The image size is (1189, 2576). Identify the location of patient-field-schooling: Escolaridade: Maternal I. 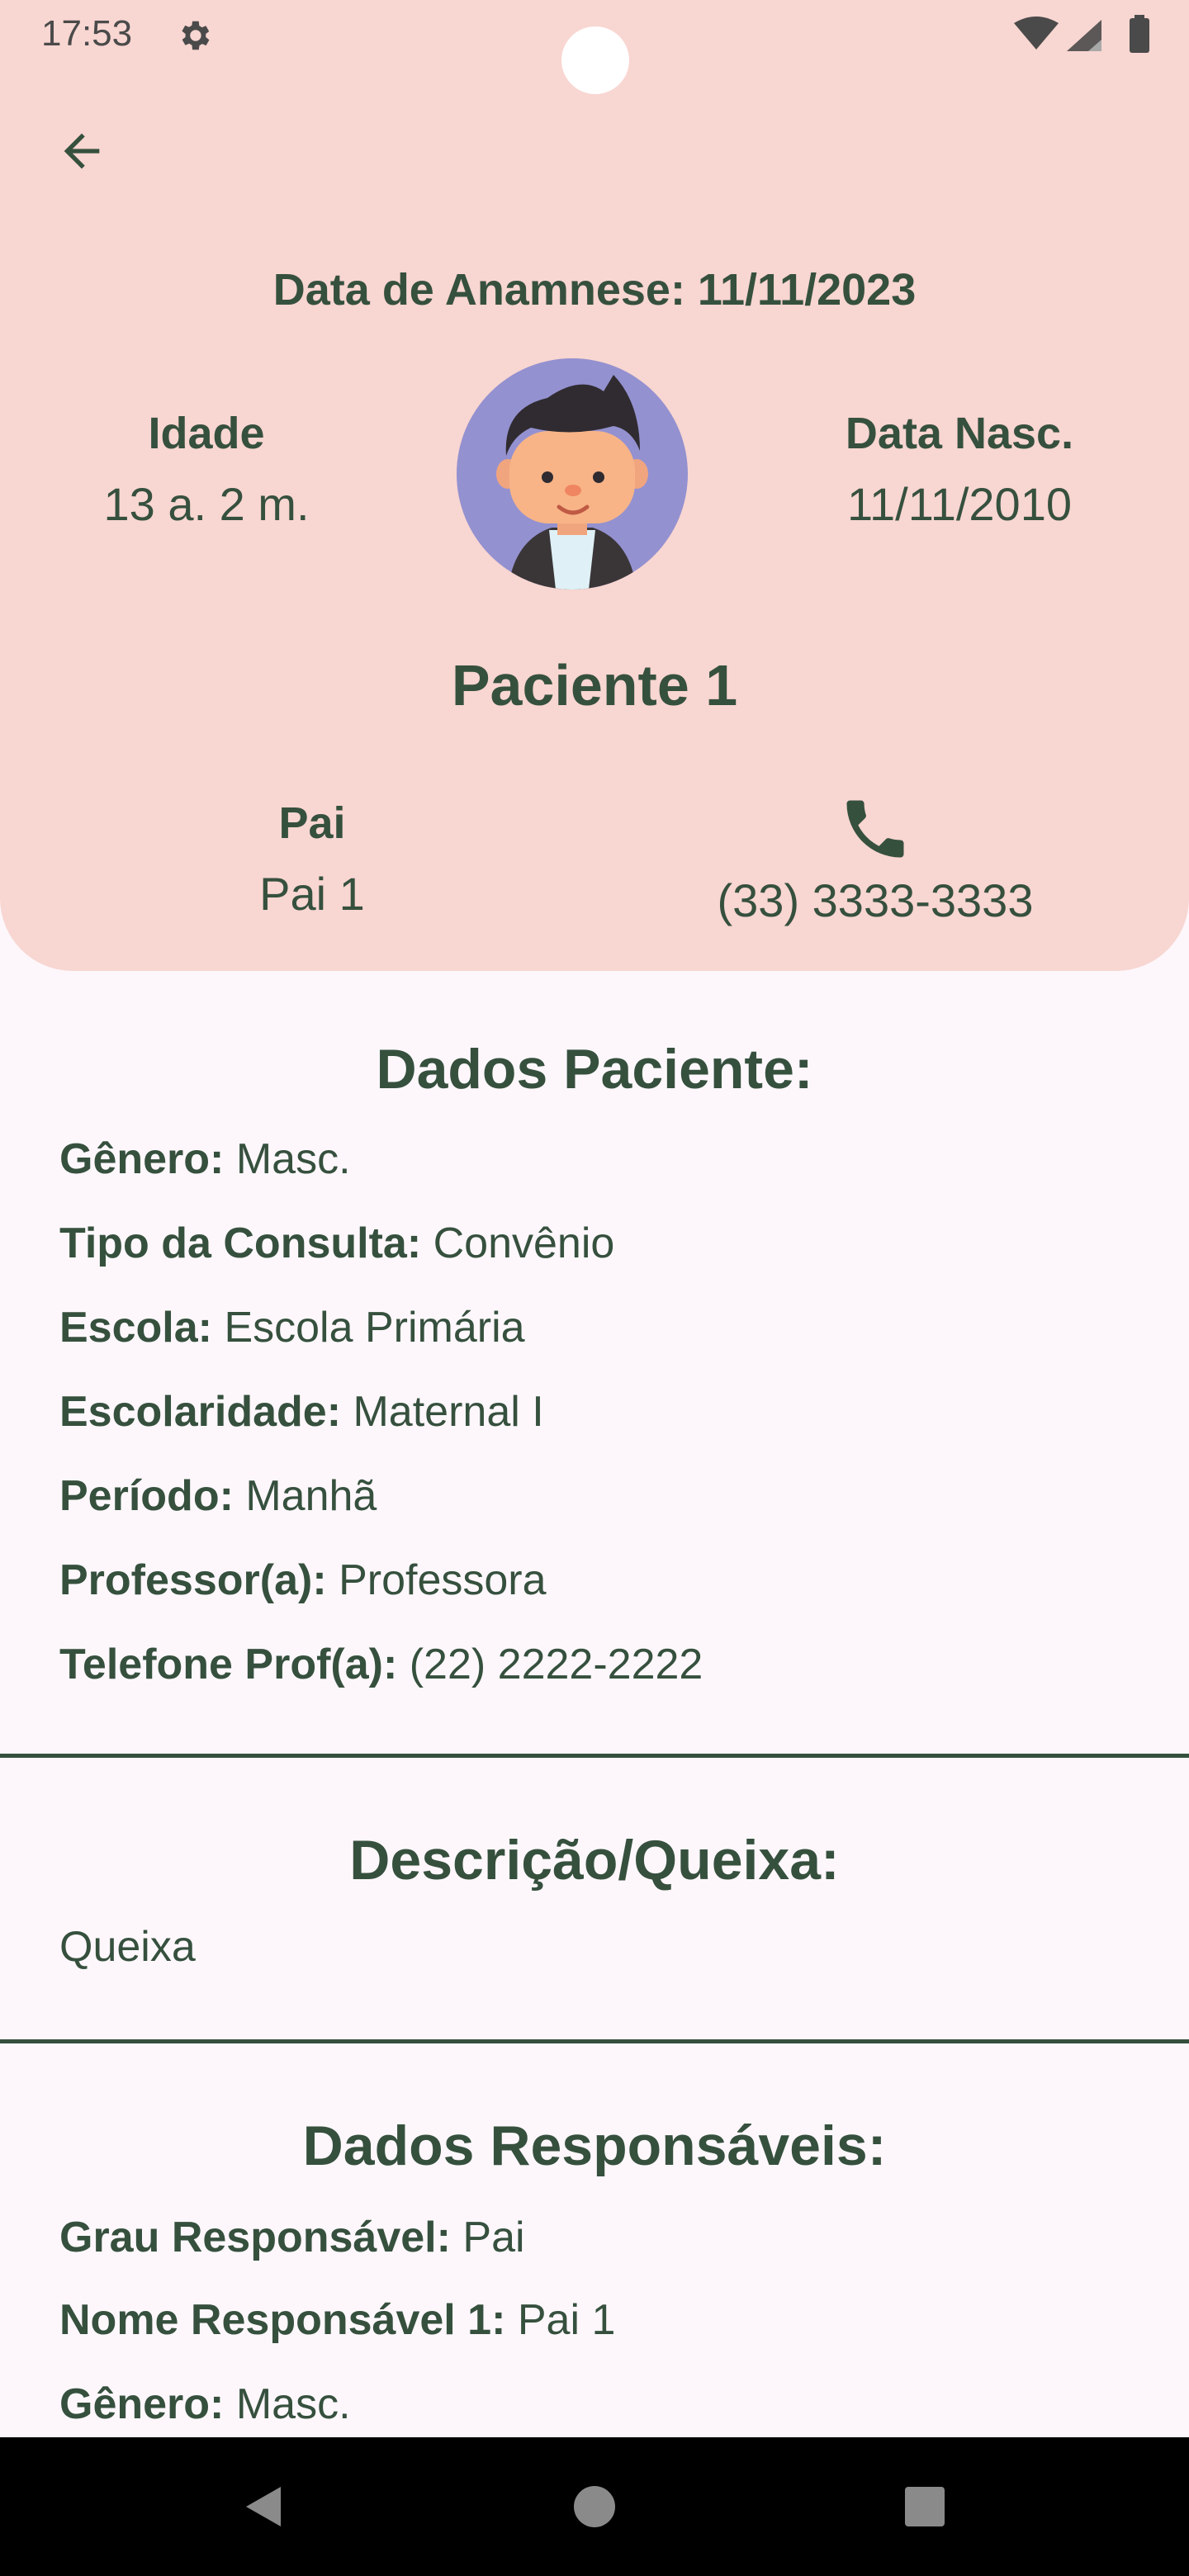
(301, 1412).